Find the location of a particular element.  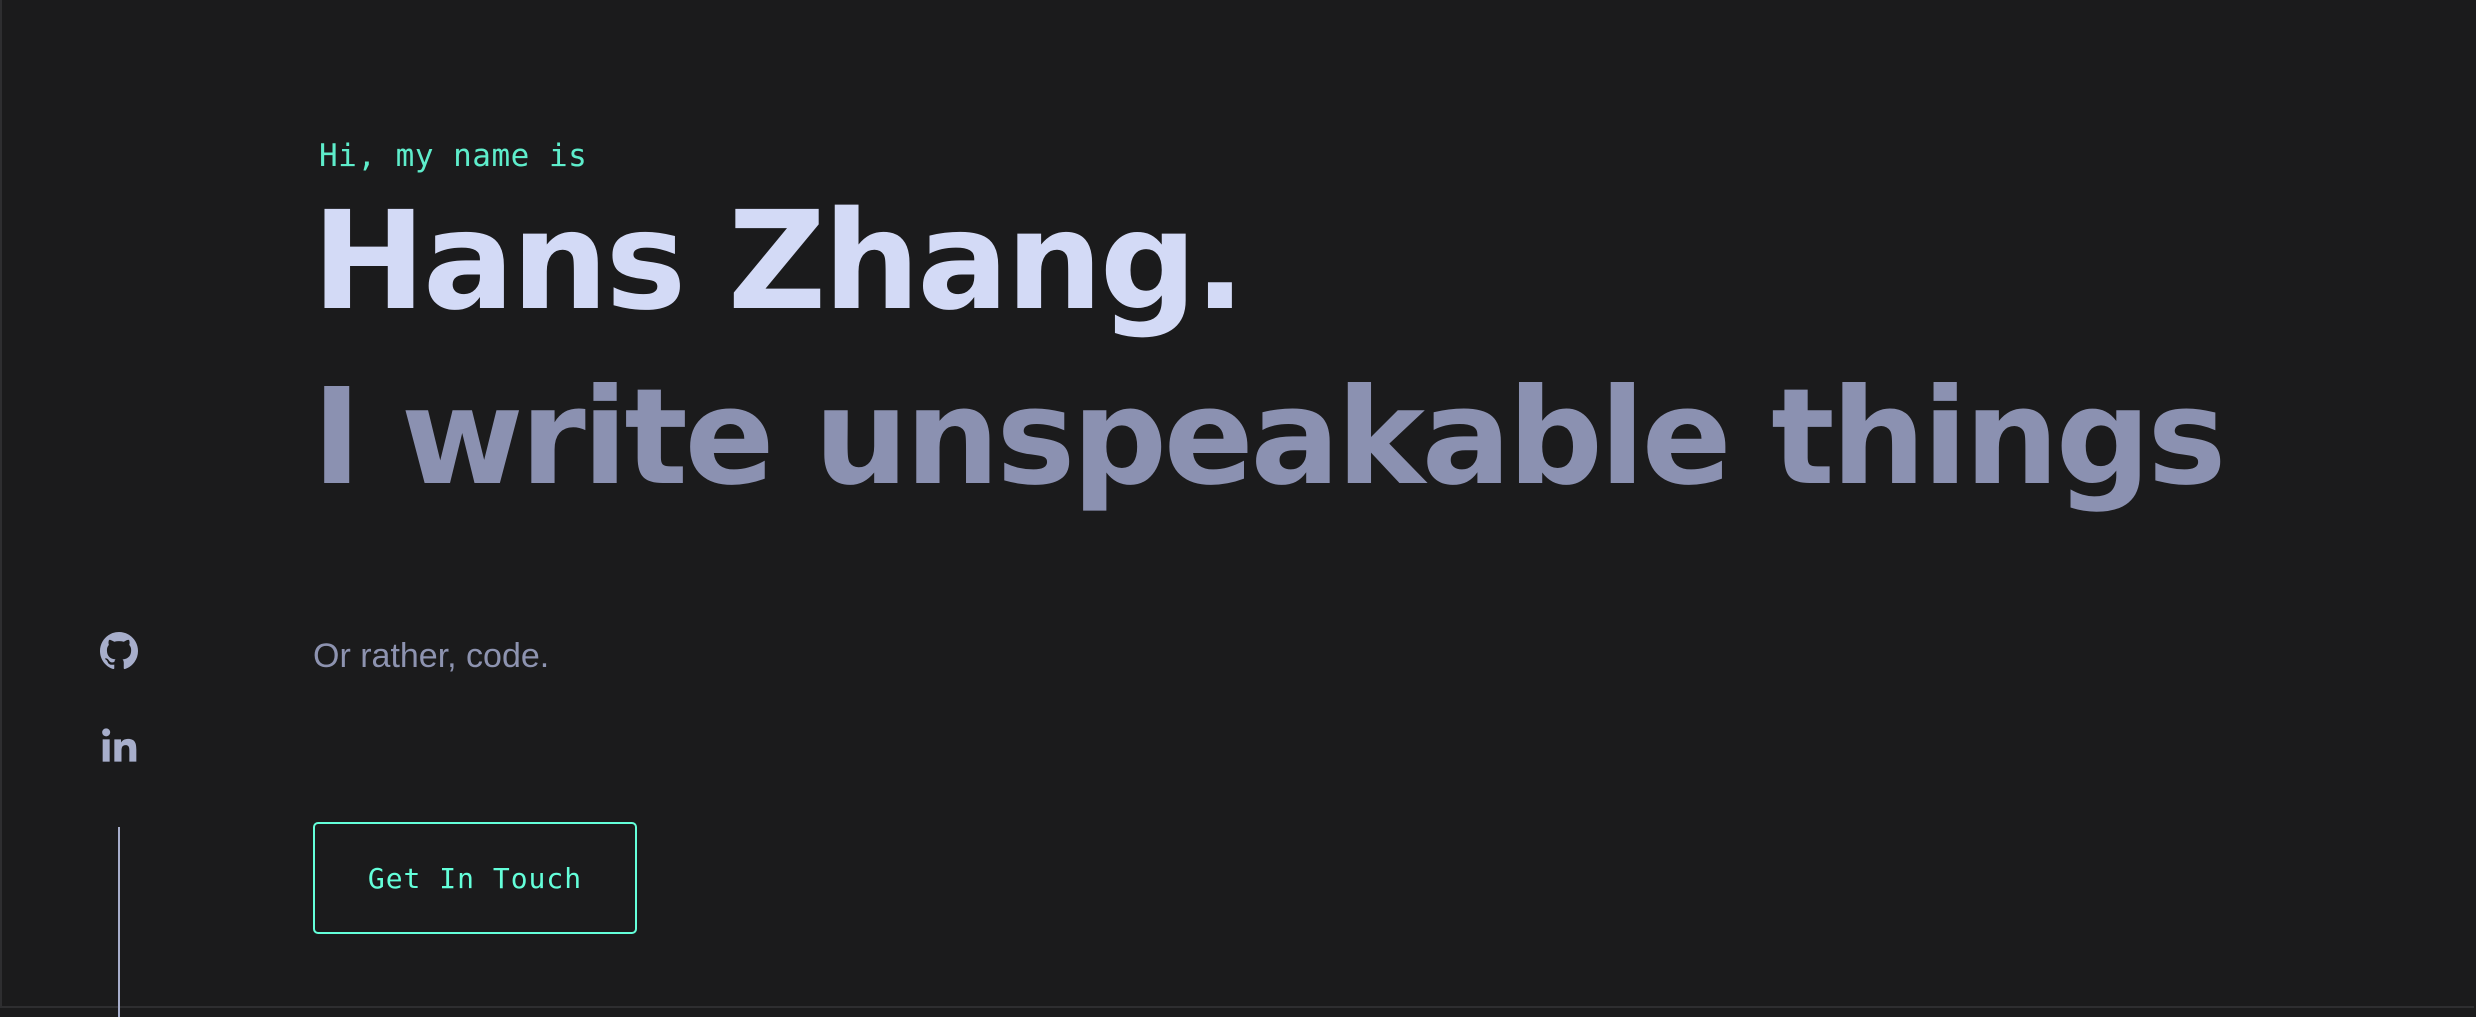

social-divider-line is located at coordinates (119, 922).